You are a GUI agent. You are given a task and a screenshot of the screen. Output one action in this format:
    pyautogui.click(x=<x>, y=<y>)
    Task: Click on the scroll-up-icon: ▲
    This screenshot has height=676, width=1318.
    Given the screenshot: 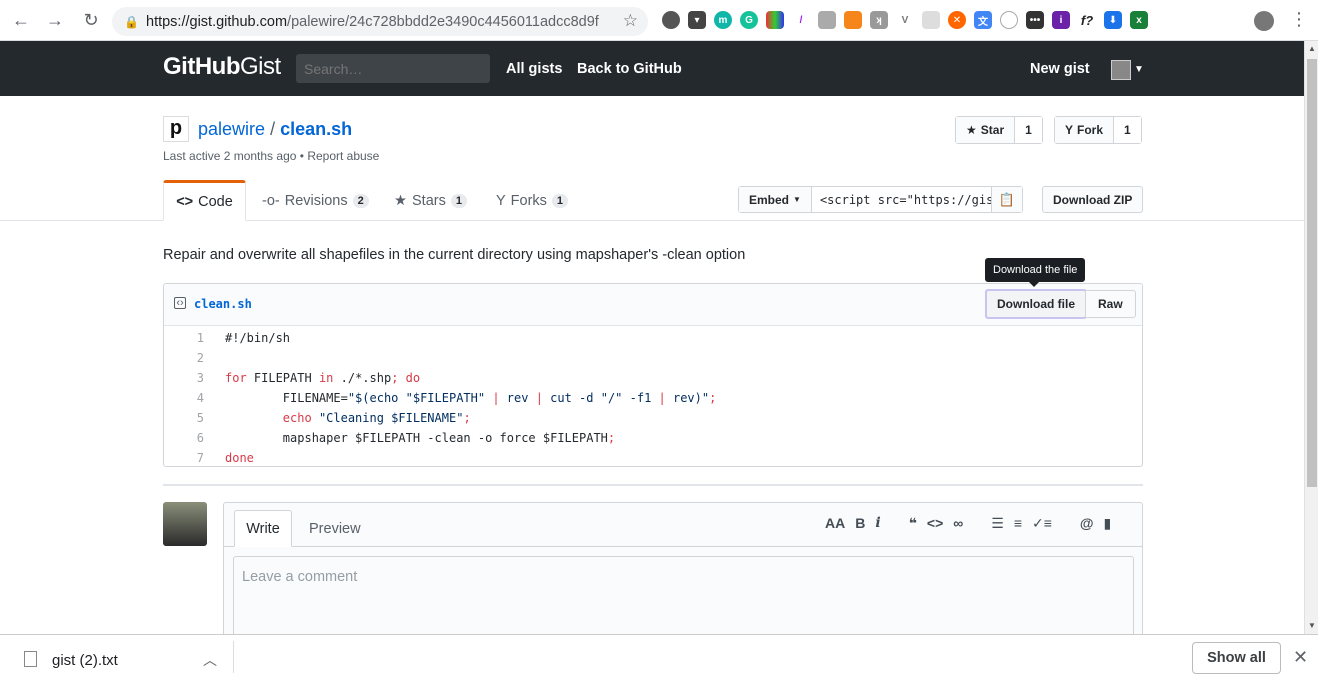 What is the action you would take?
    pyautogui.click(x=1312, y=48)
    